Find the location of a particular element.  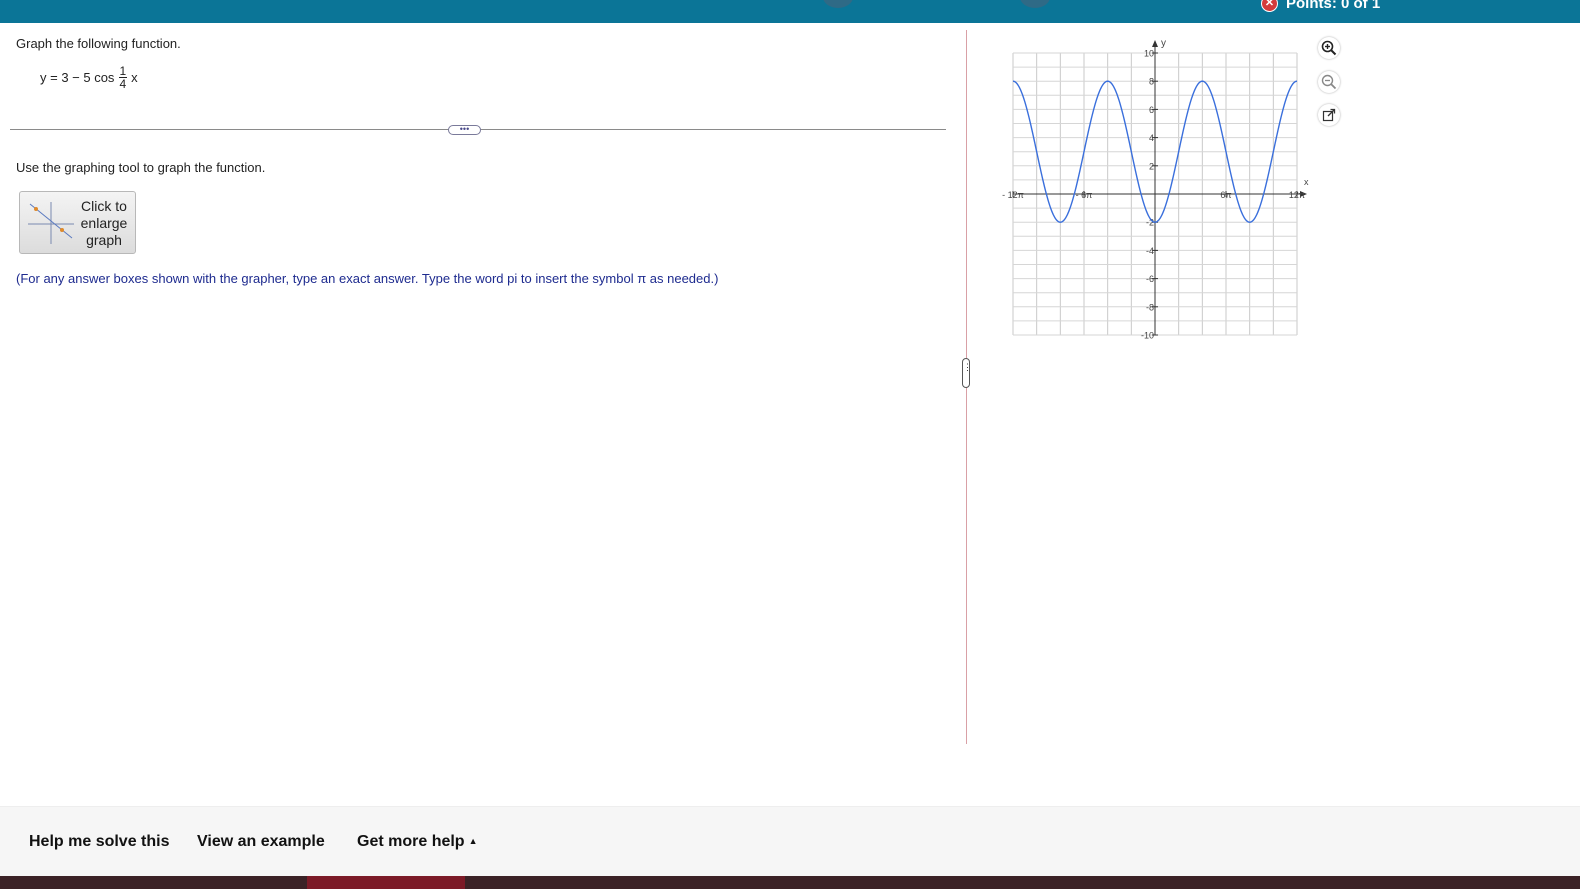

y-axis-label: y is located at coordinates (1163, 43).